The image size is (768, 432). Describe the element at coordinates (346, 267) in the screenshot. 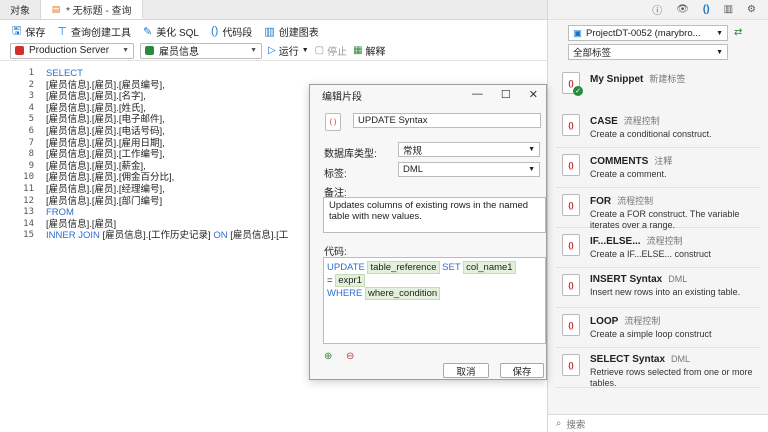

I see `code-keyword: UPDATE` at that location.